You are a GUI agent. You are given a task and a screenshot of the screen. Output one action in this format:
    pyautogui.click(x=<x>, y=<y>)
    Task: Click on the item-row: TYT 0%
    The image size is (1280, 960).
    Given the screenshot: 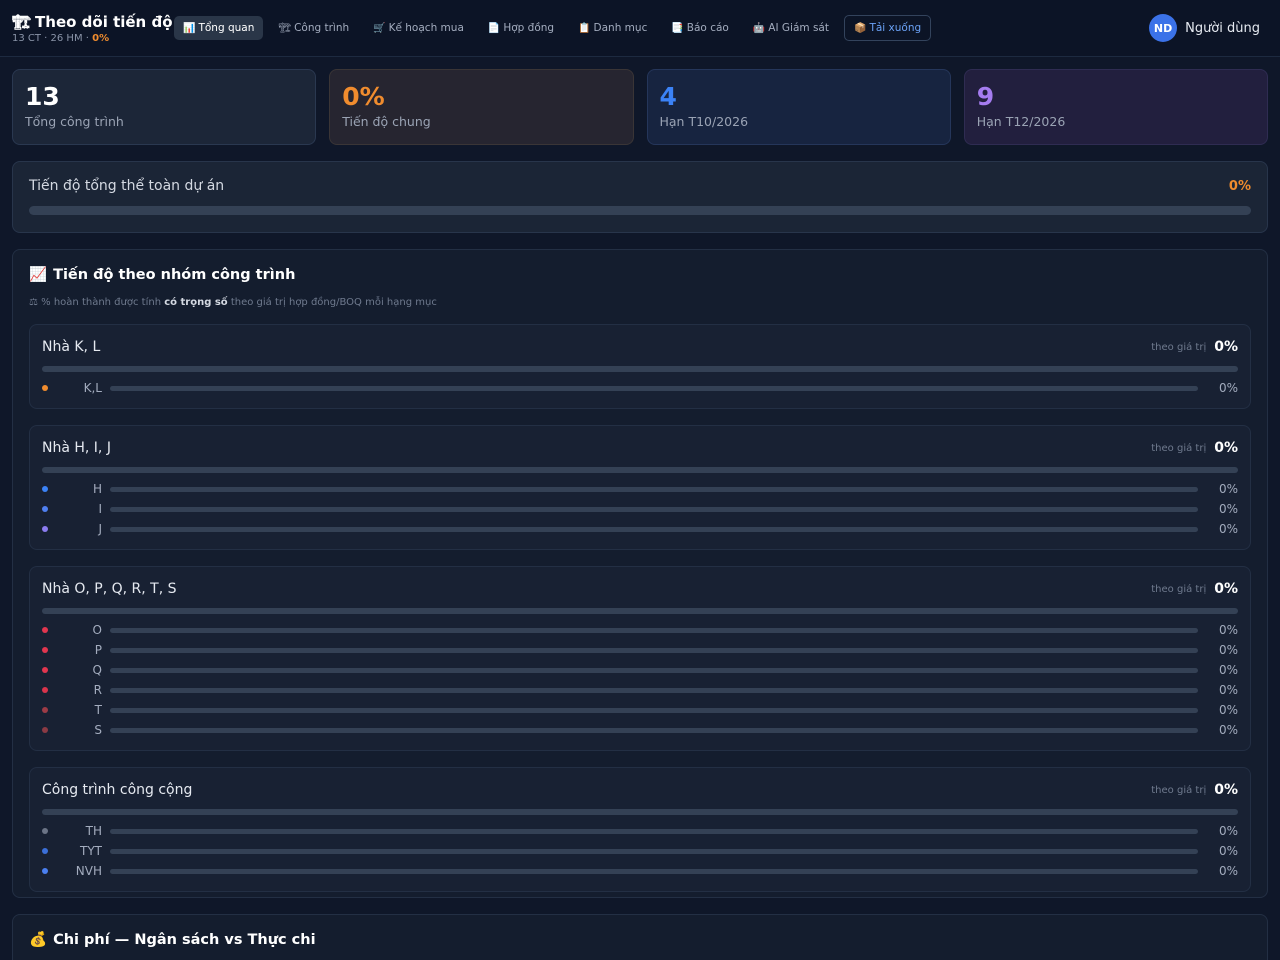 What is the action you would take?
    pyautogui.click(x=640, y=851)
    